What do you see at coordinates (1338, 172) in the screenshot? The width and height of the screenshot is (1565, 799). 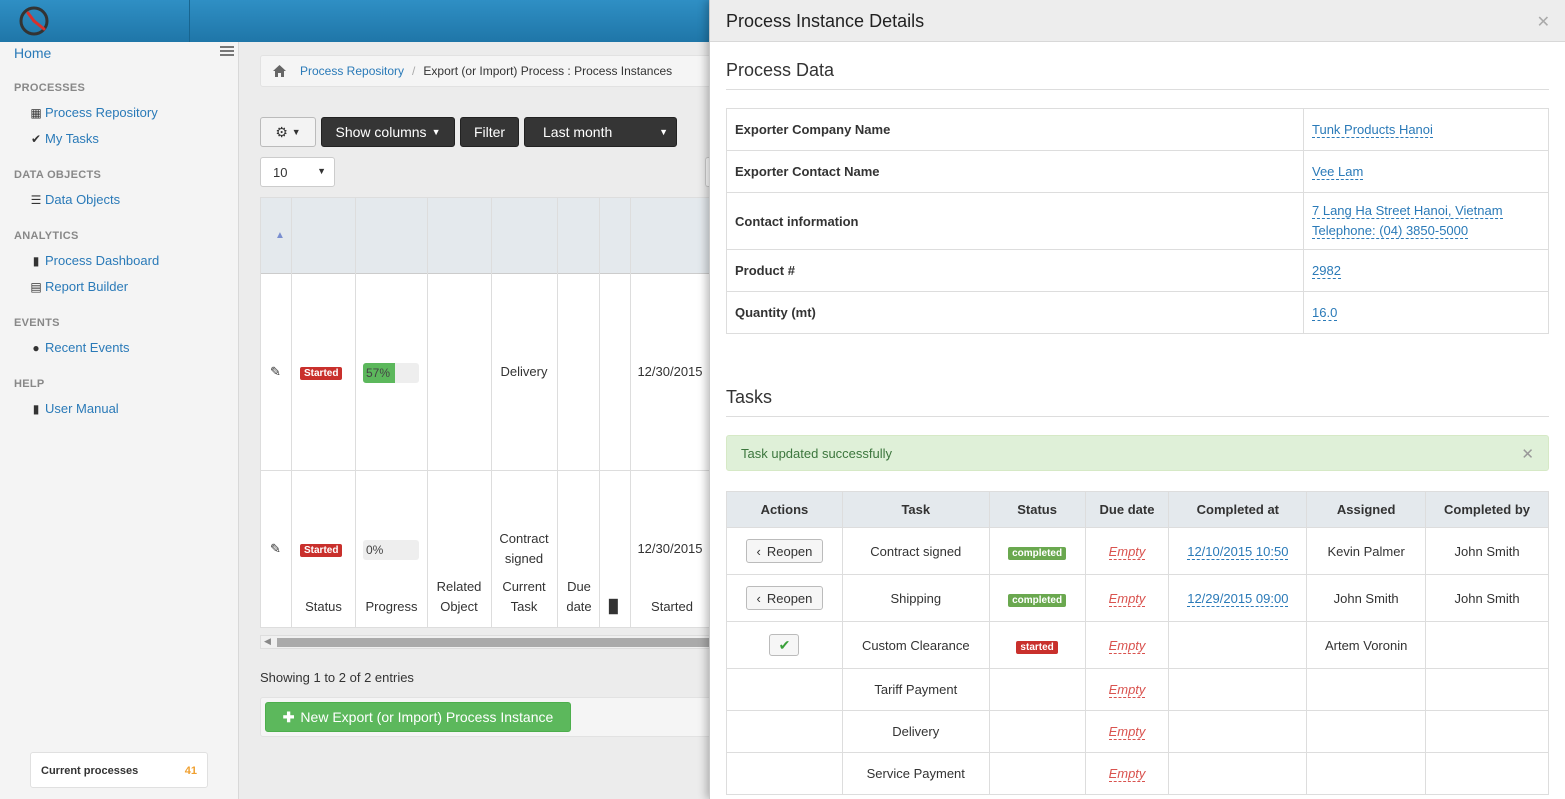 I see `field-value: Vee Lam` at bounding box center [1338, 172].